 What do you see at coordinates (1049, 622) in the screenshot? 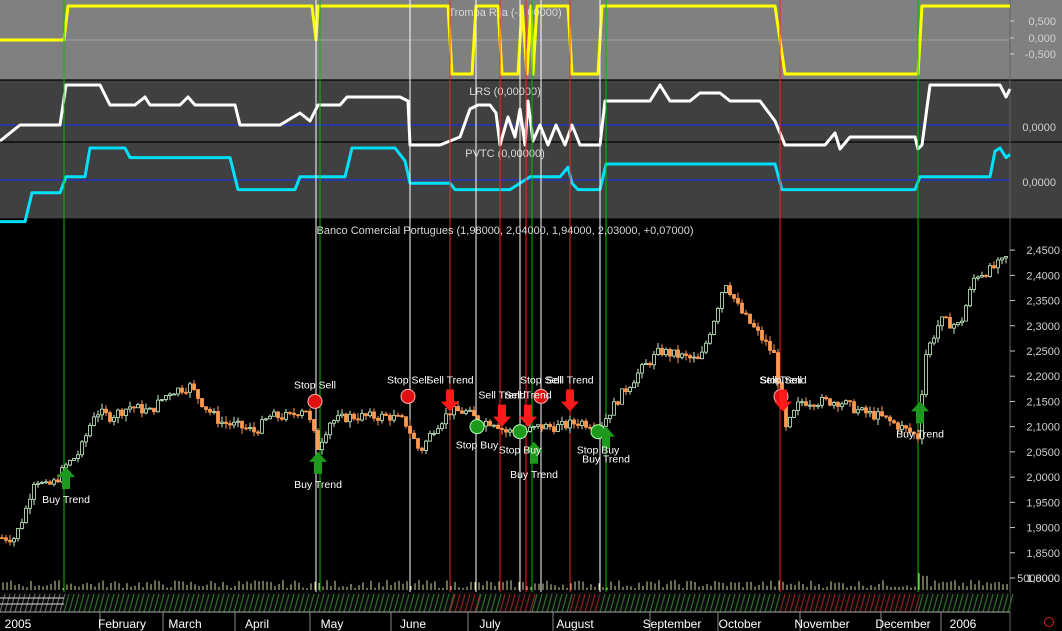
I see `settings-icon` at bounding box center [1049, 622].